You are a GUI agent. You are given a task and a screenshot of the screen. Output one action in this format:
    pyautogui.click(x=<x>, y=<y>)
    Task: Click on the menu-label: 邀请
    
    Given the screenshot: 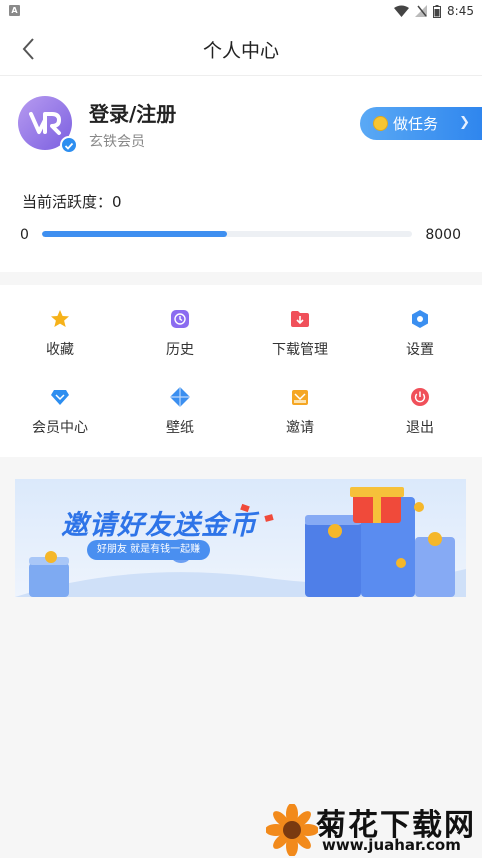 What is the action you would take?
    pyautogui.click(x=300, y=428)
    